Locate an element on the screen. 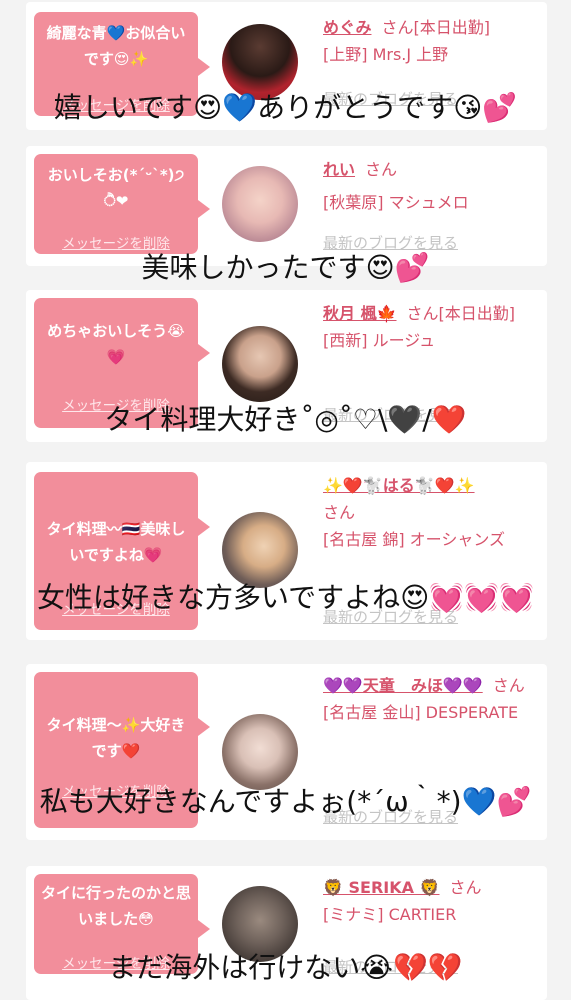 This screenshot has height=1000, width=571. cast-name-link: めぐみ is located at coordinates (347, 27).